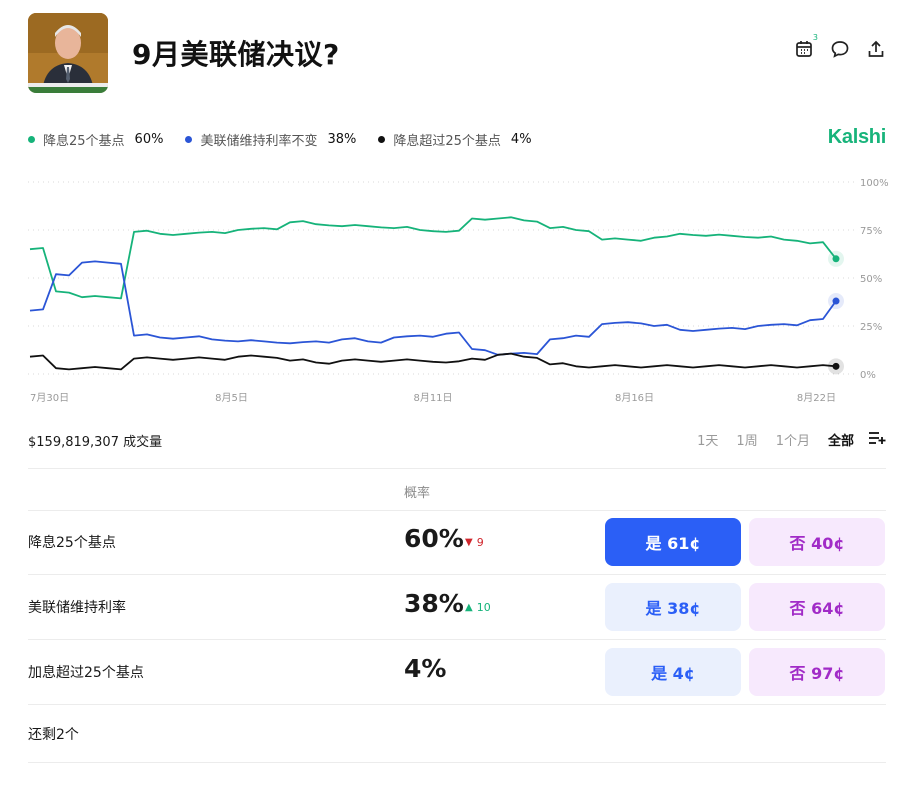 This screenshot has height=785, width=914. What do you see at coordinates (447, 141) in the screenshot?
I see `legend-label: 降息超过25个基点` at bounding box center [447, 141].